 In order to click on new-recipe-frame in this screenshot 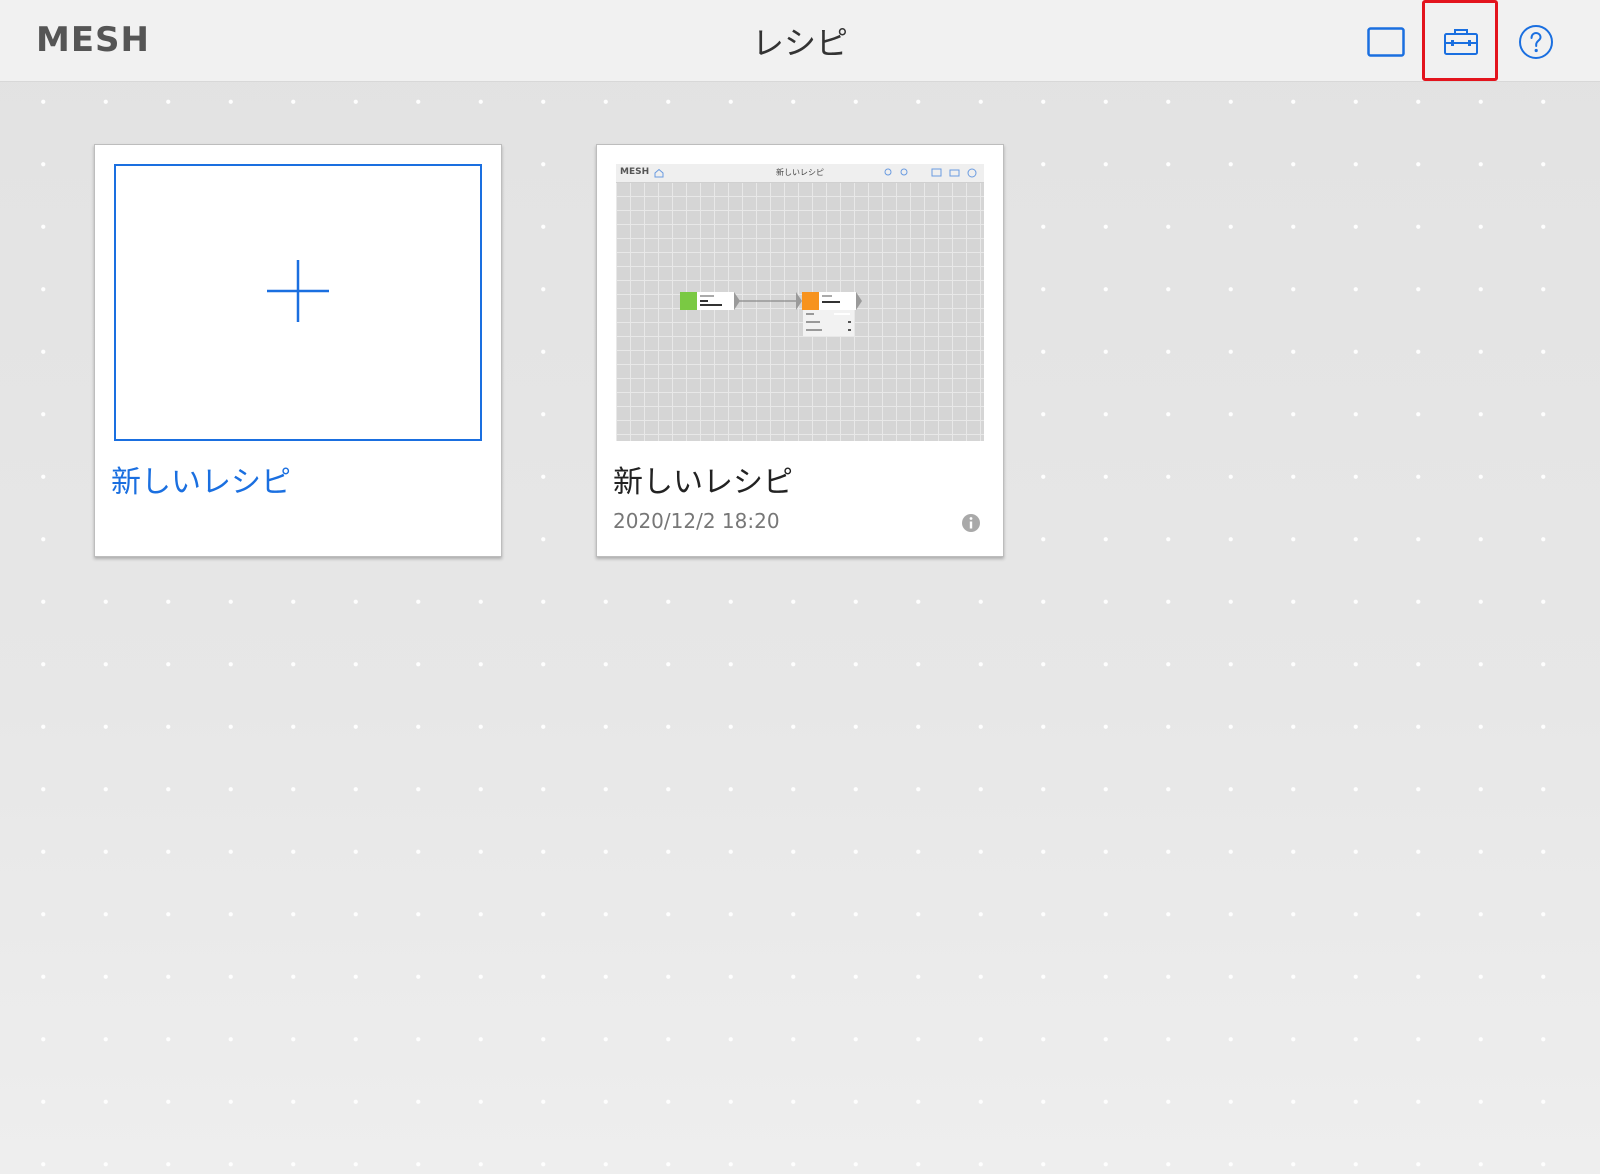, I will do `click(298, 302)`.